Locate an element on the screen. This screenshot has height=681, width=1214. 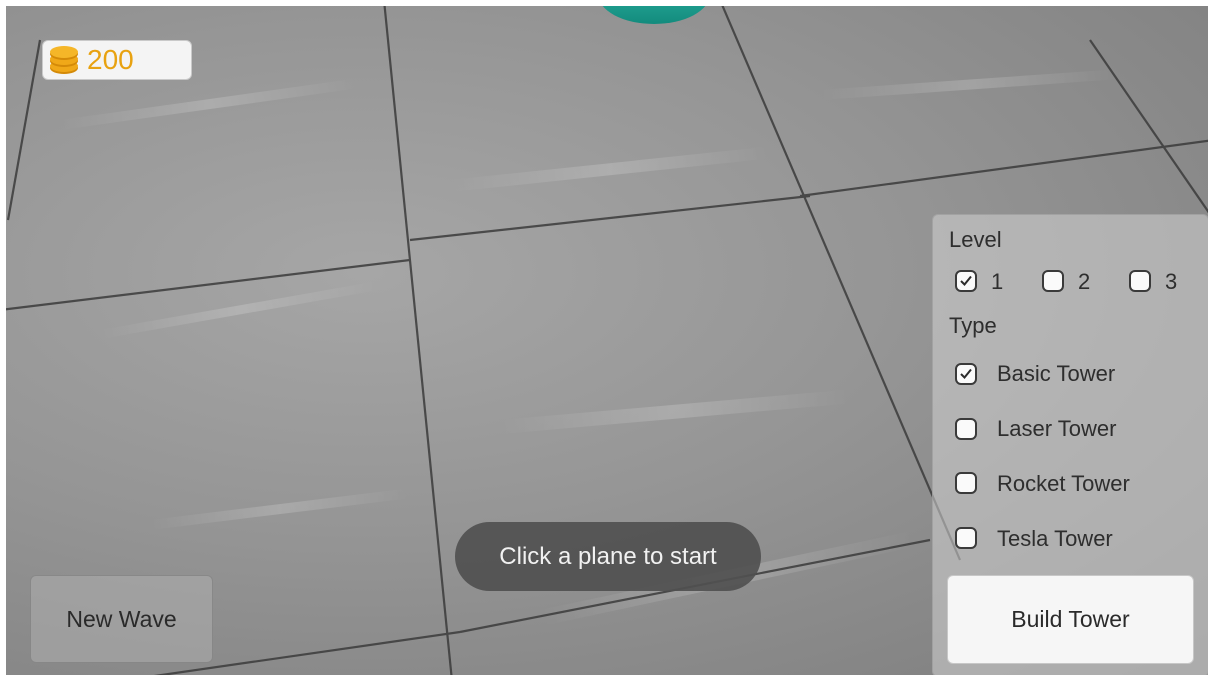
level-3-label: 3 is located at coordinates (1171, 281).